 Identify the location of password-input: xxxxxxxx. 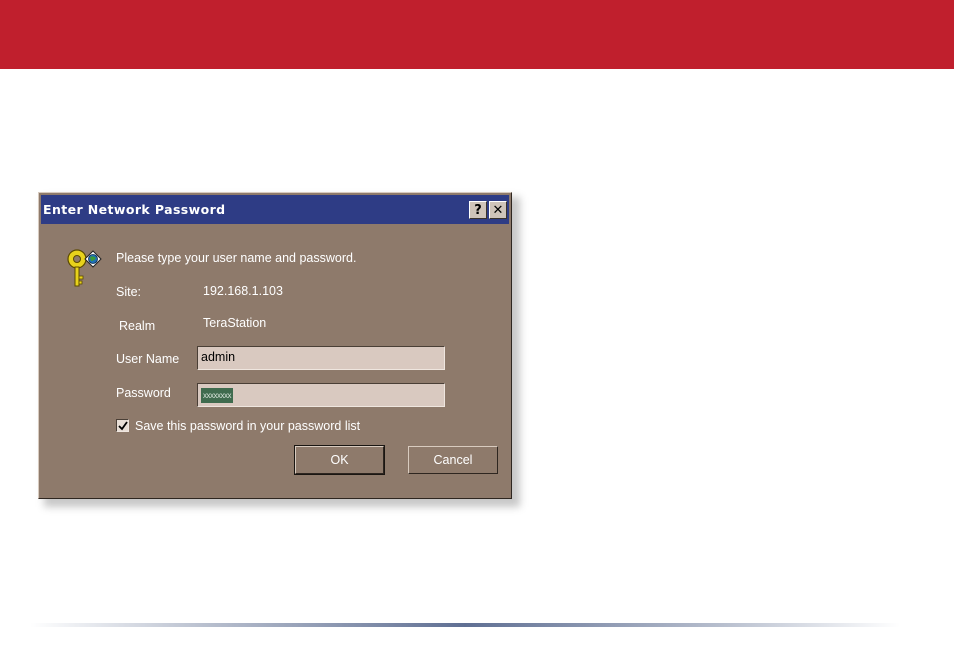
(321, 395).